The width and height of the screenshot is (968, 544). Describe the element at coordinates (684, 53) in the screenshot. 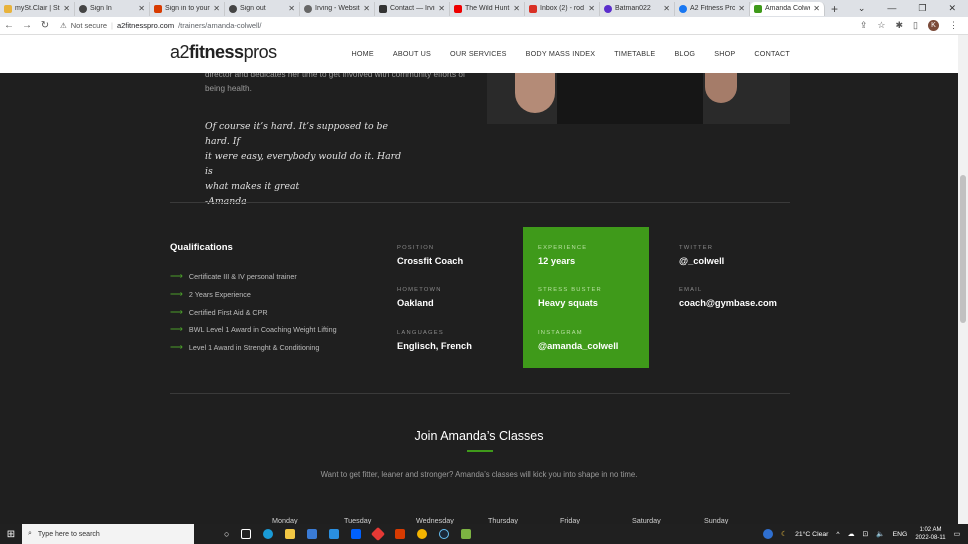

I see `menu-item-blog: BLOG` at that location.